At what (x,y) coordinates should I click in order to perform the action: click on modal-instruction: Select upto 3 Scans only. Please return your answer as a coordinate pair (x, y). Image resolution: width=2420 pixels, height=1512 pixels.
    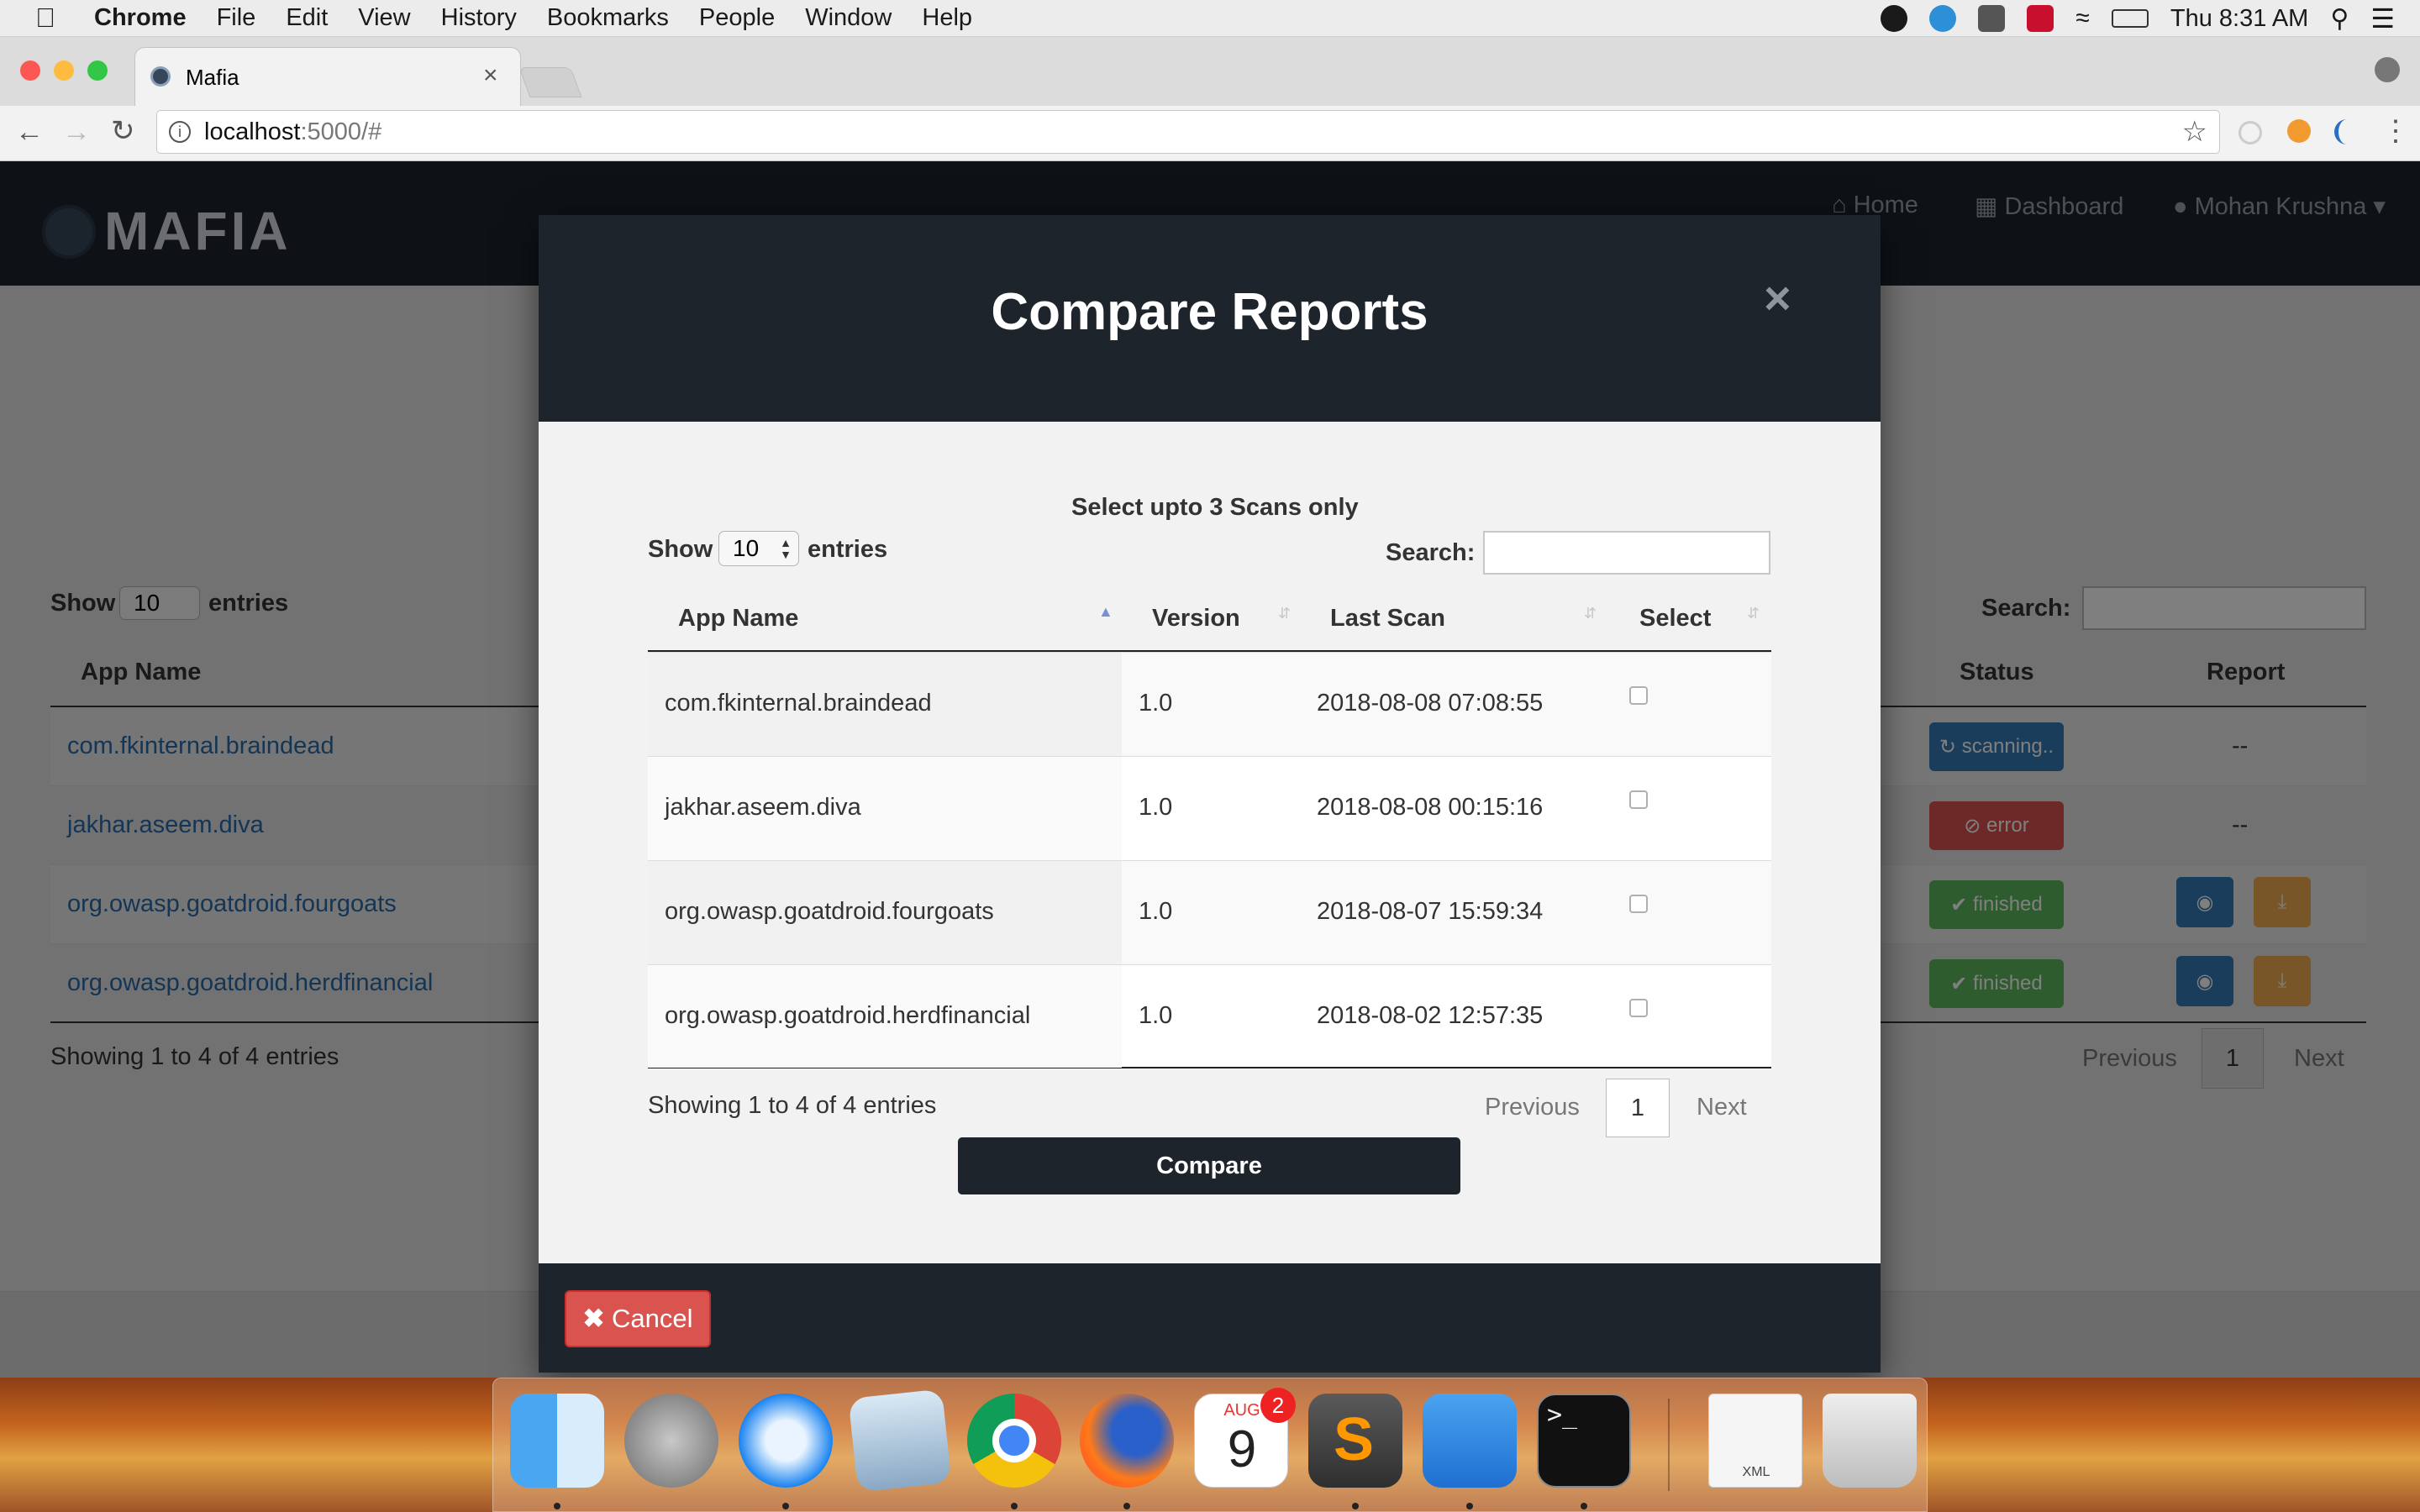
    Looking at the image, I should click on (1215, 507).